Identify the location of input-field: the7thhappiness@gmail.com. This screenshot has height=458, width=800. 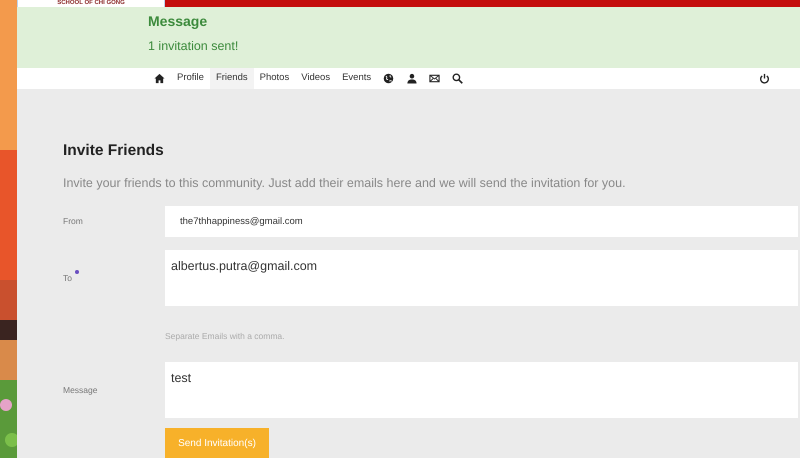
(481, 221).